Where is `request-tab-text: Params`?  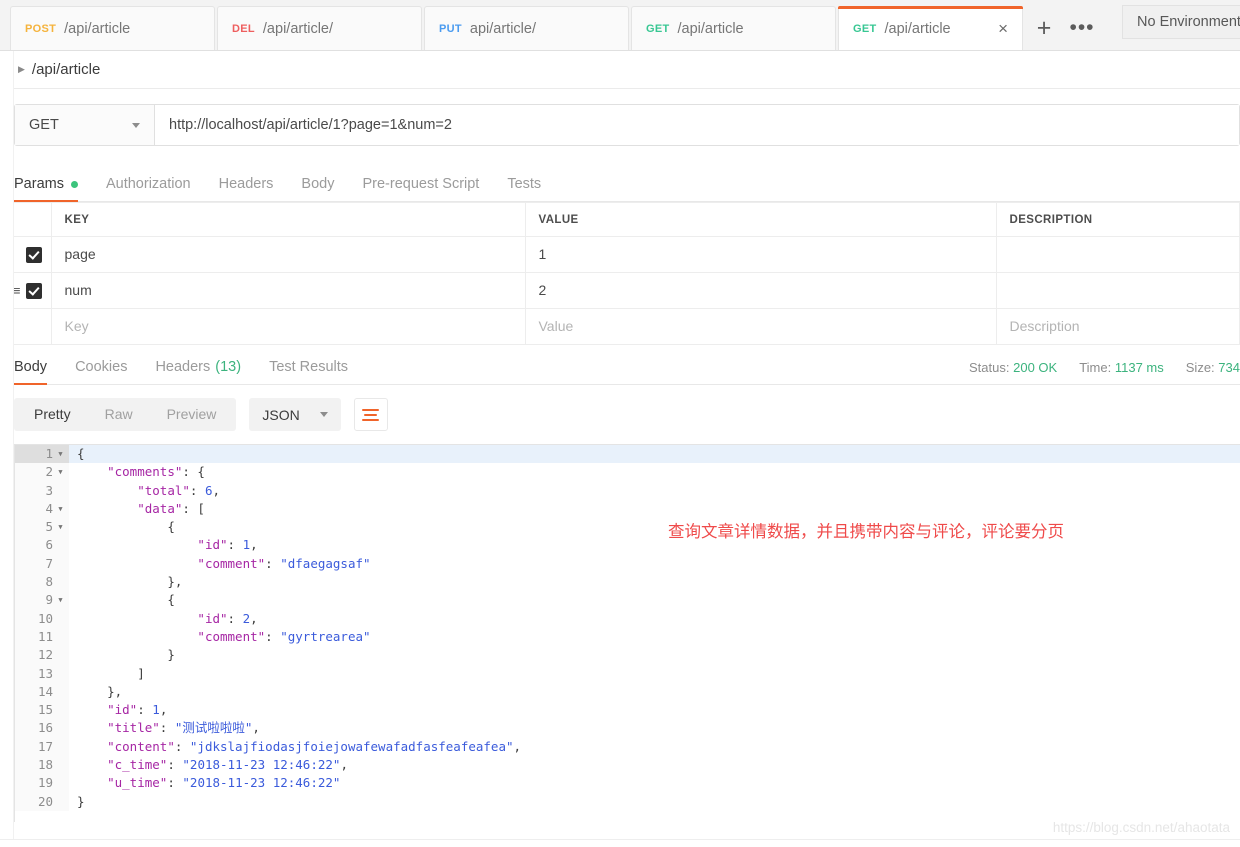 request-tab-text: Params is located at coordinates (39, 184).